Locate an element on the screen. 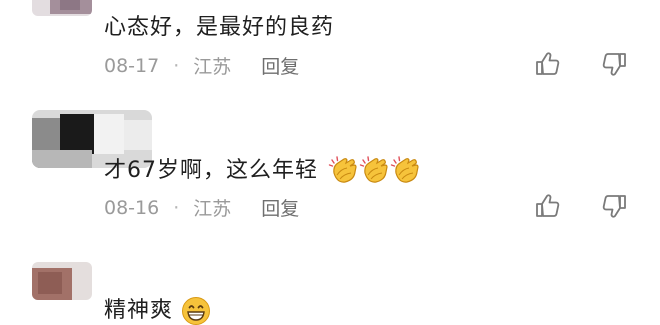  comment-meta: 08-16 · 江苏 回复 is located at coordinates (201, 207).